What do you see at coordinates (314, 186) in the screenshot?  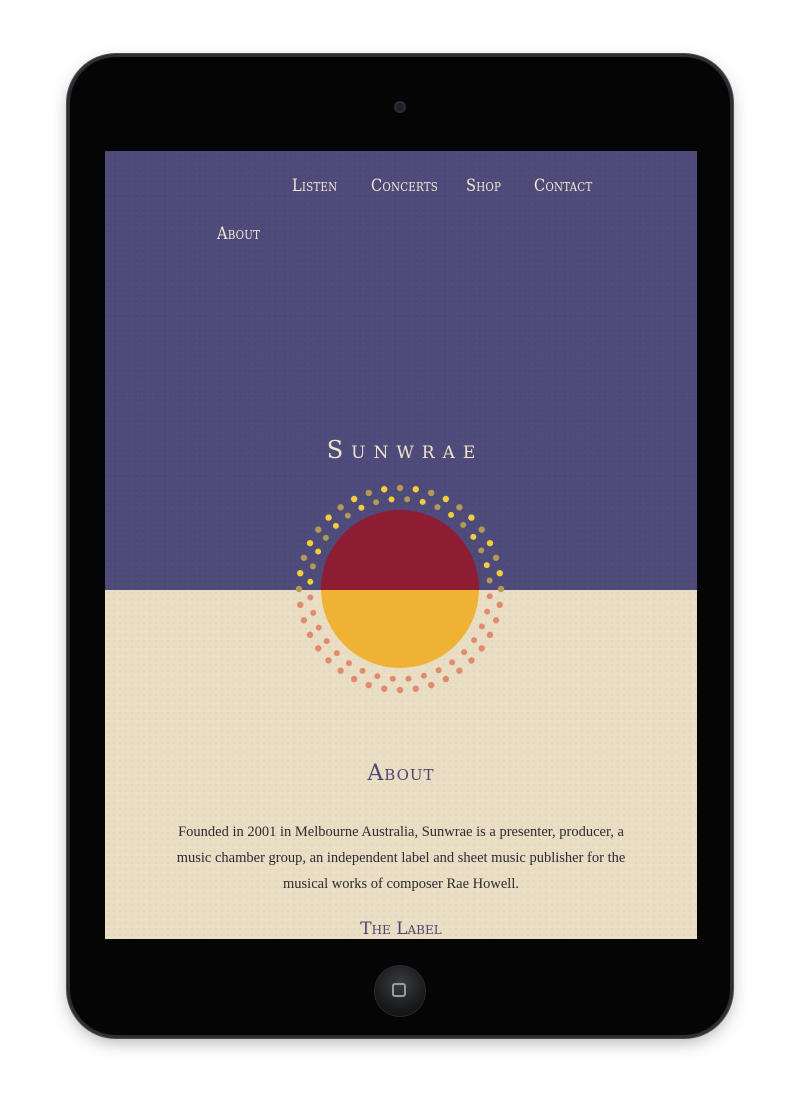 I see `nav-link-listen: Listen` at bounding box center [314, 186].